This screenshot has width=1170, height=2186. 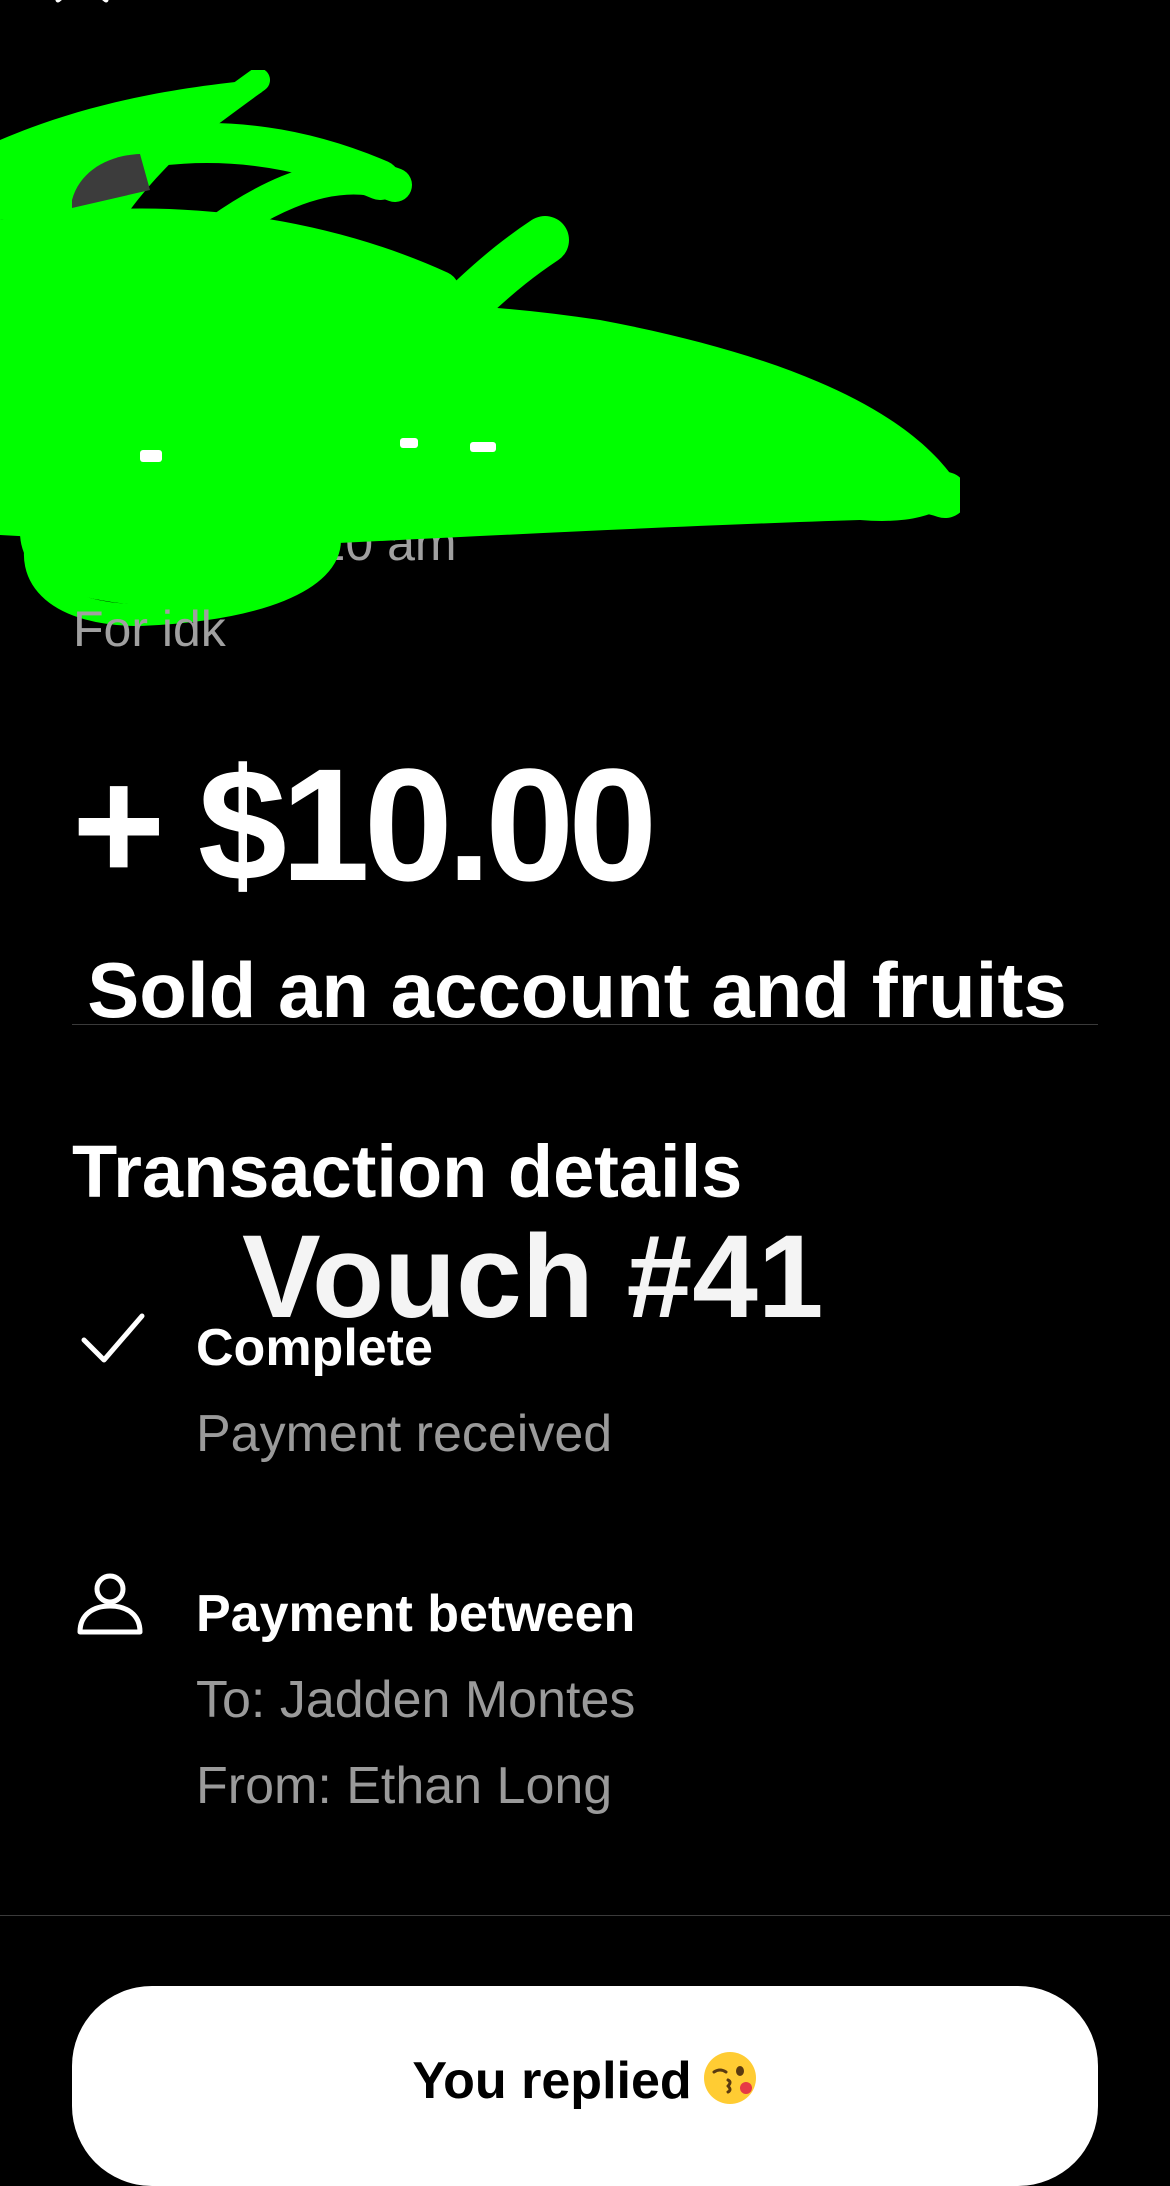 I want to click on checkmark-icon, so click(x=113, y=1338).